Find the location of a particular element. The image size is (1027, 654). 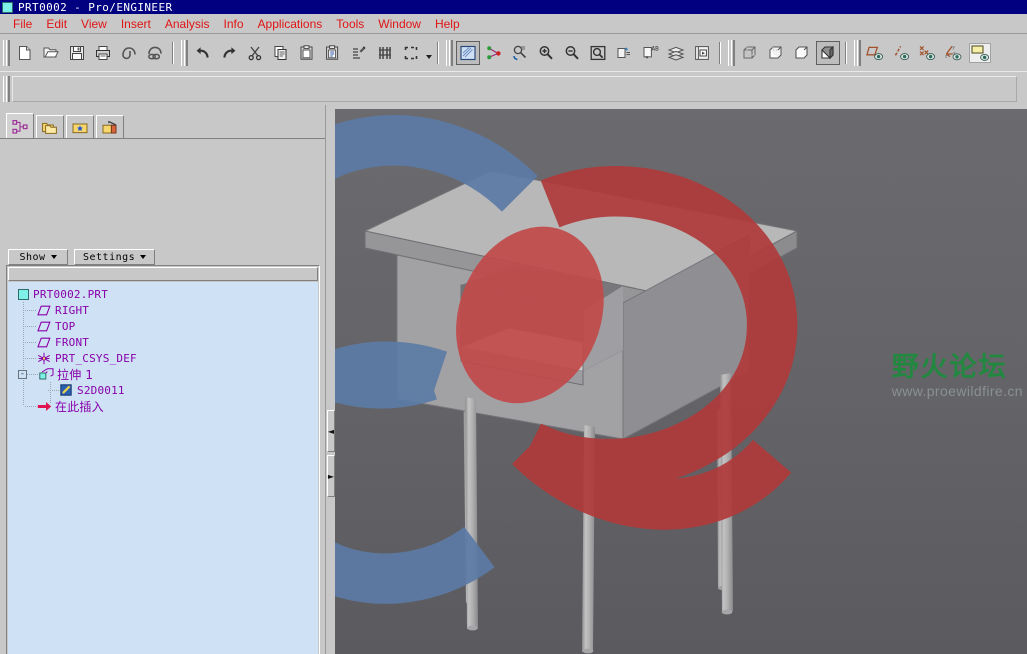

annotation-button: AB is located at coordinates (650, 53).